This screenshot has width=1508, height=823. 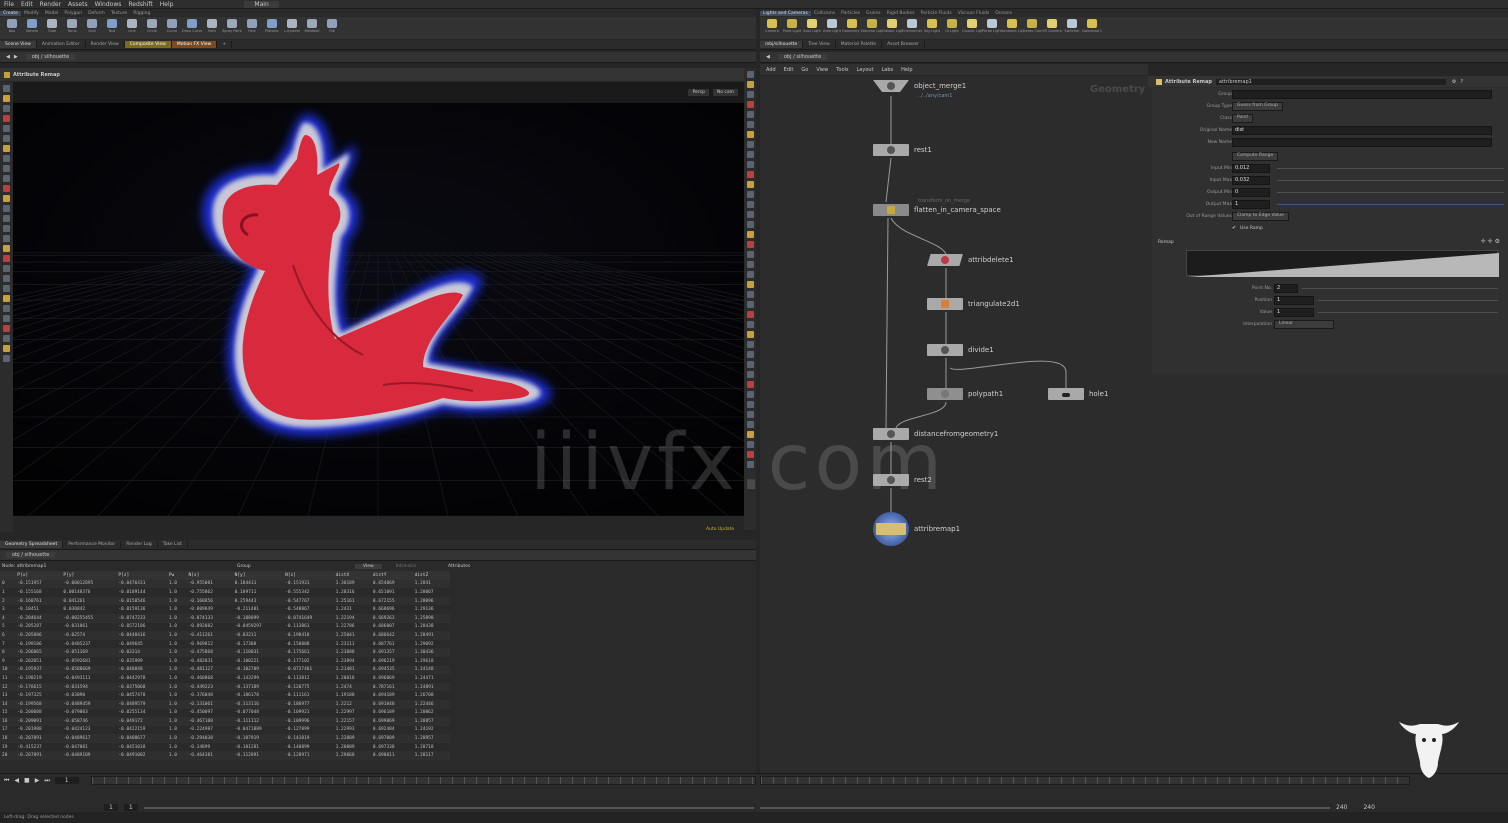 What do you see at coordinates (292, 27) in the screenshot?
I see `shelf-tool-l-system: L-System` at bounding box center [292, 27].